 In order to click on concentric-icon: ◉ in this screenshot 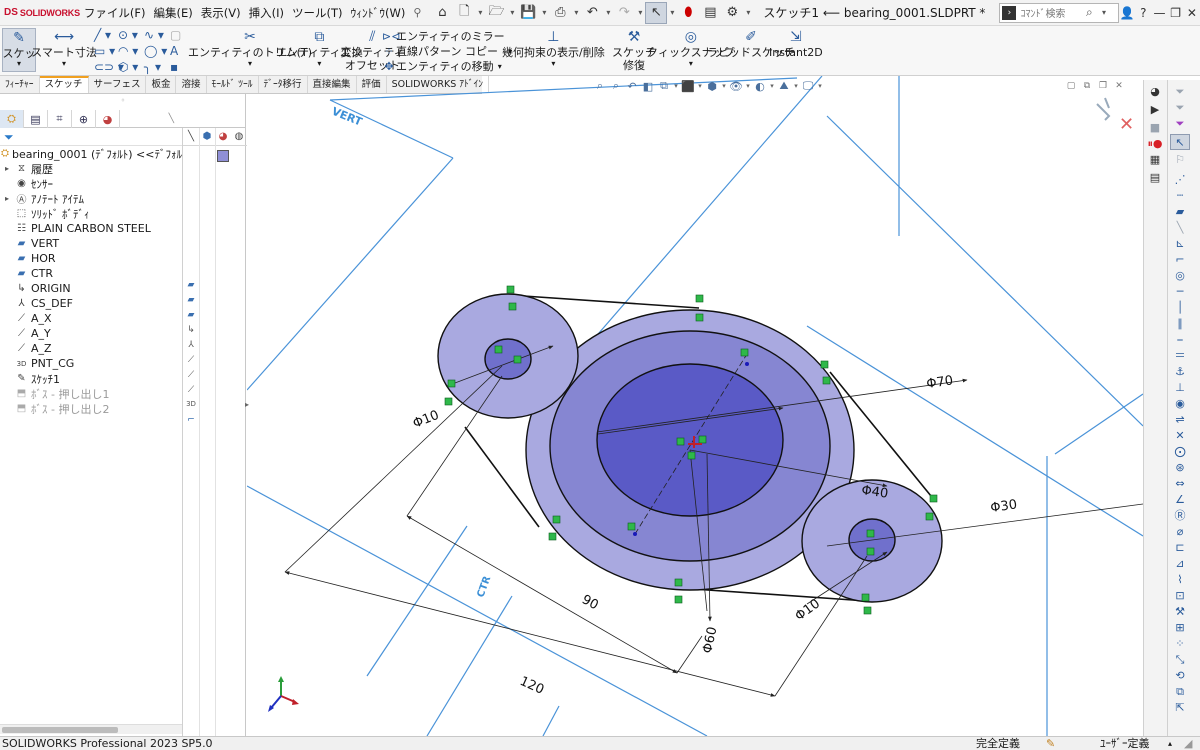, I will do `click(1180, 404)`.